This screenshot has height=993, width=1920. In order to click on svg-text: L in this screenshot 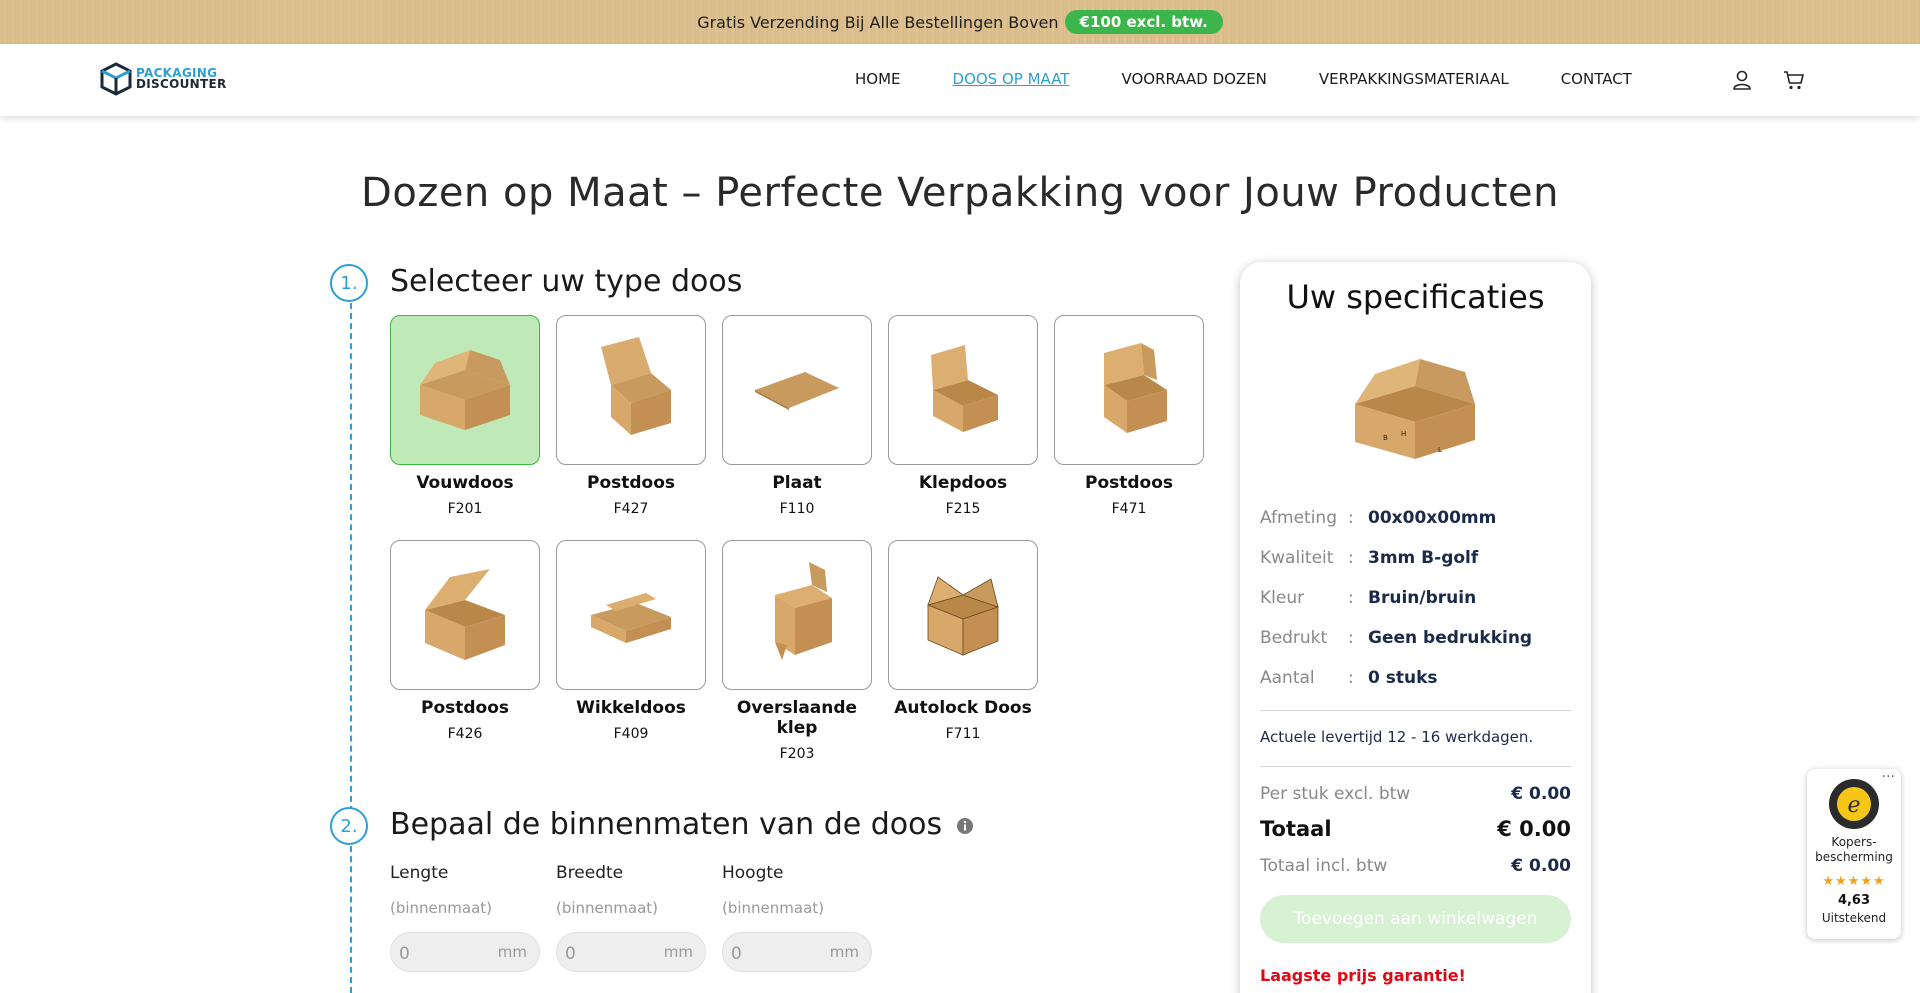, I will do `click(1440, 450)`.